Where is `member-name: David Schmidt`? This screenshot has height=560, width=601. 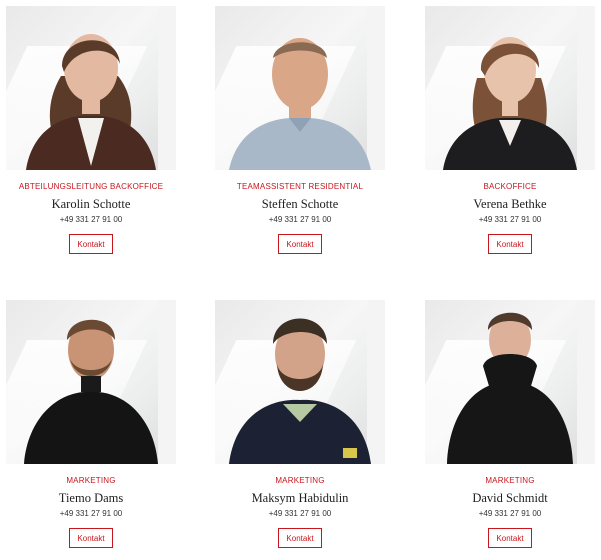
member-name: David Schmidt is located at coordinates (510, 498).